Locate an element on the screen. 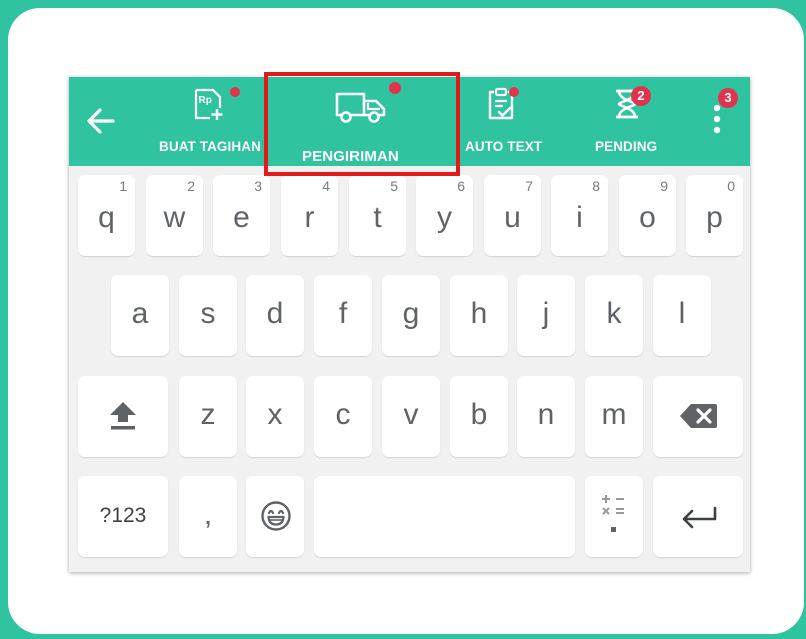 The width and height of the screenshot is (806, 639). key-w: 2 w is located at coordinates (174, 215).